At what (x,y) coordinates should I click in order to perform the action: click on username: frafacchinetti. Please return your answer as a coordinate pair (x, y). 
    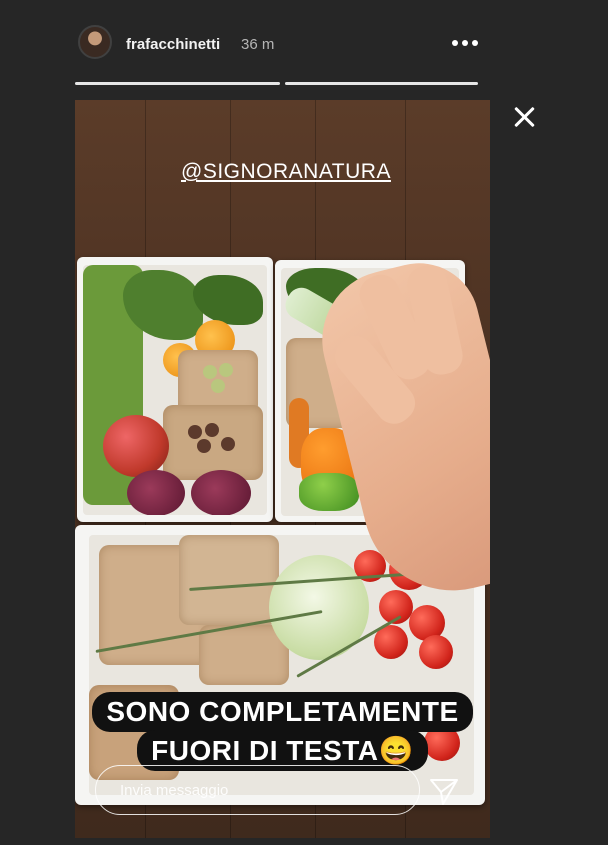
    Looking at the image, I should click on (173, 44).